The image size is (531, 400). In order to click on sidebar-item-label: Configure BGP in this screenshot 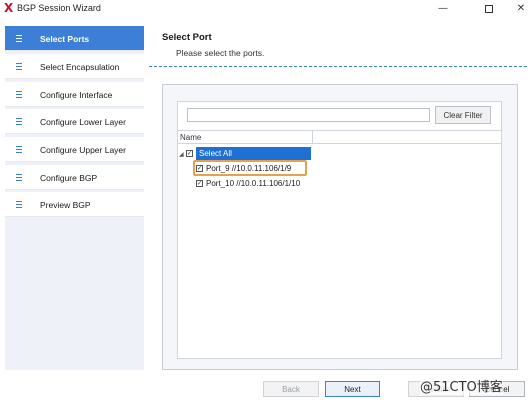, I will do `click(69, 178)`.